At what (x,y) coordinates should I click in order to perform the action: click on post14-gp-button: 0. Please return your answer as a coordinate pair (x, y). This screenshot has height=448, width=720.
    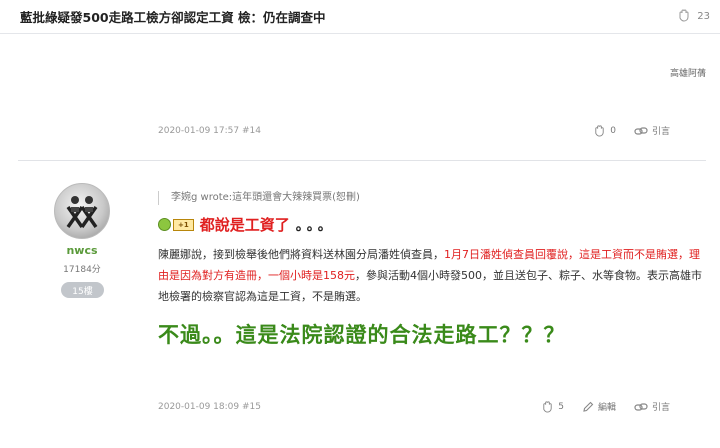
    Looking at the image, I should click on (604, 130).